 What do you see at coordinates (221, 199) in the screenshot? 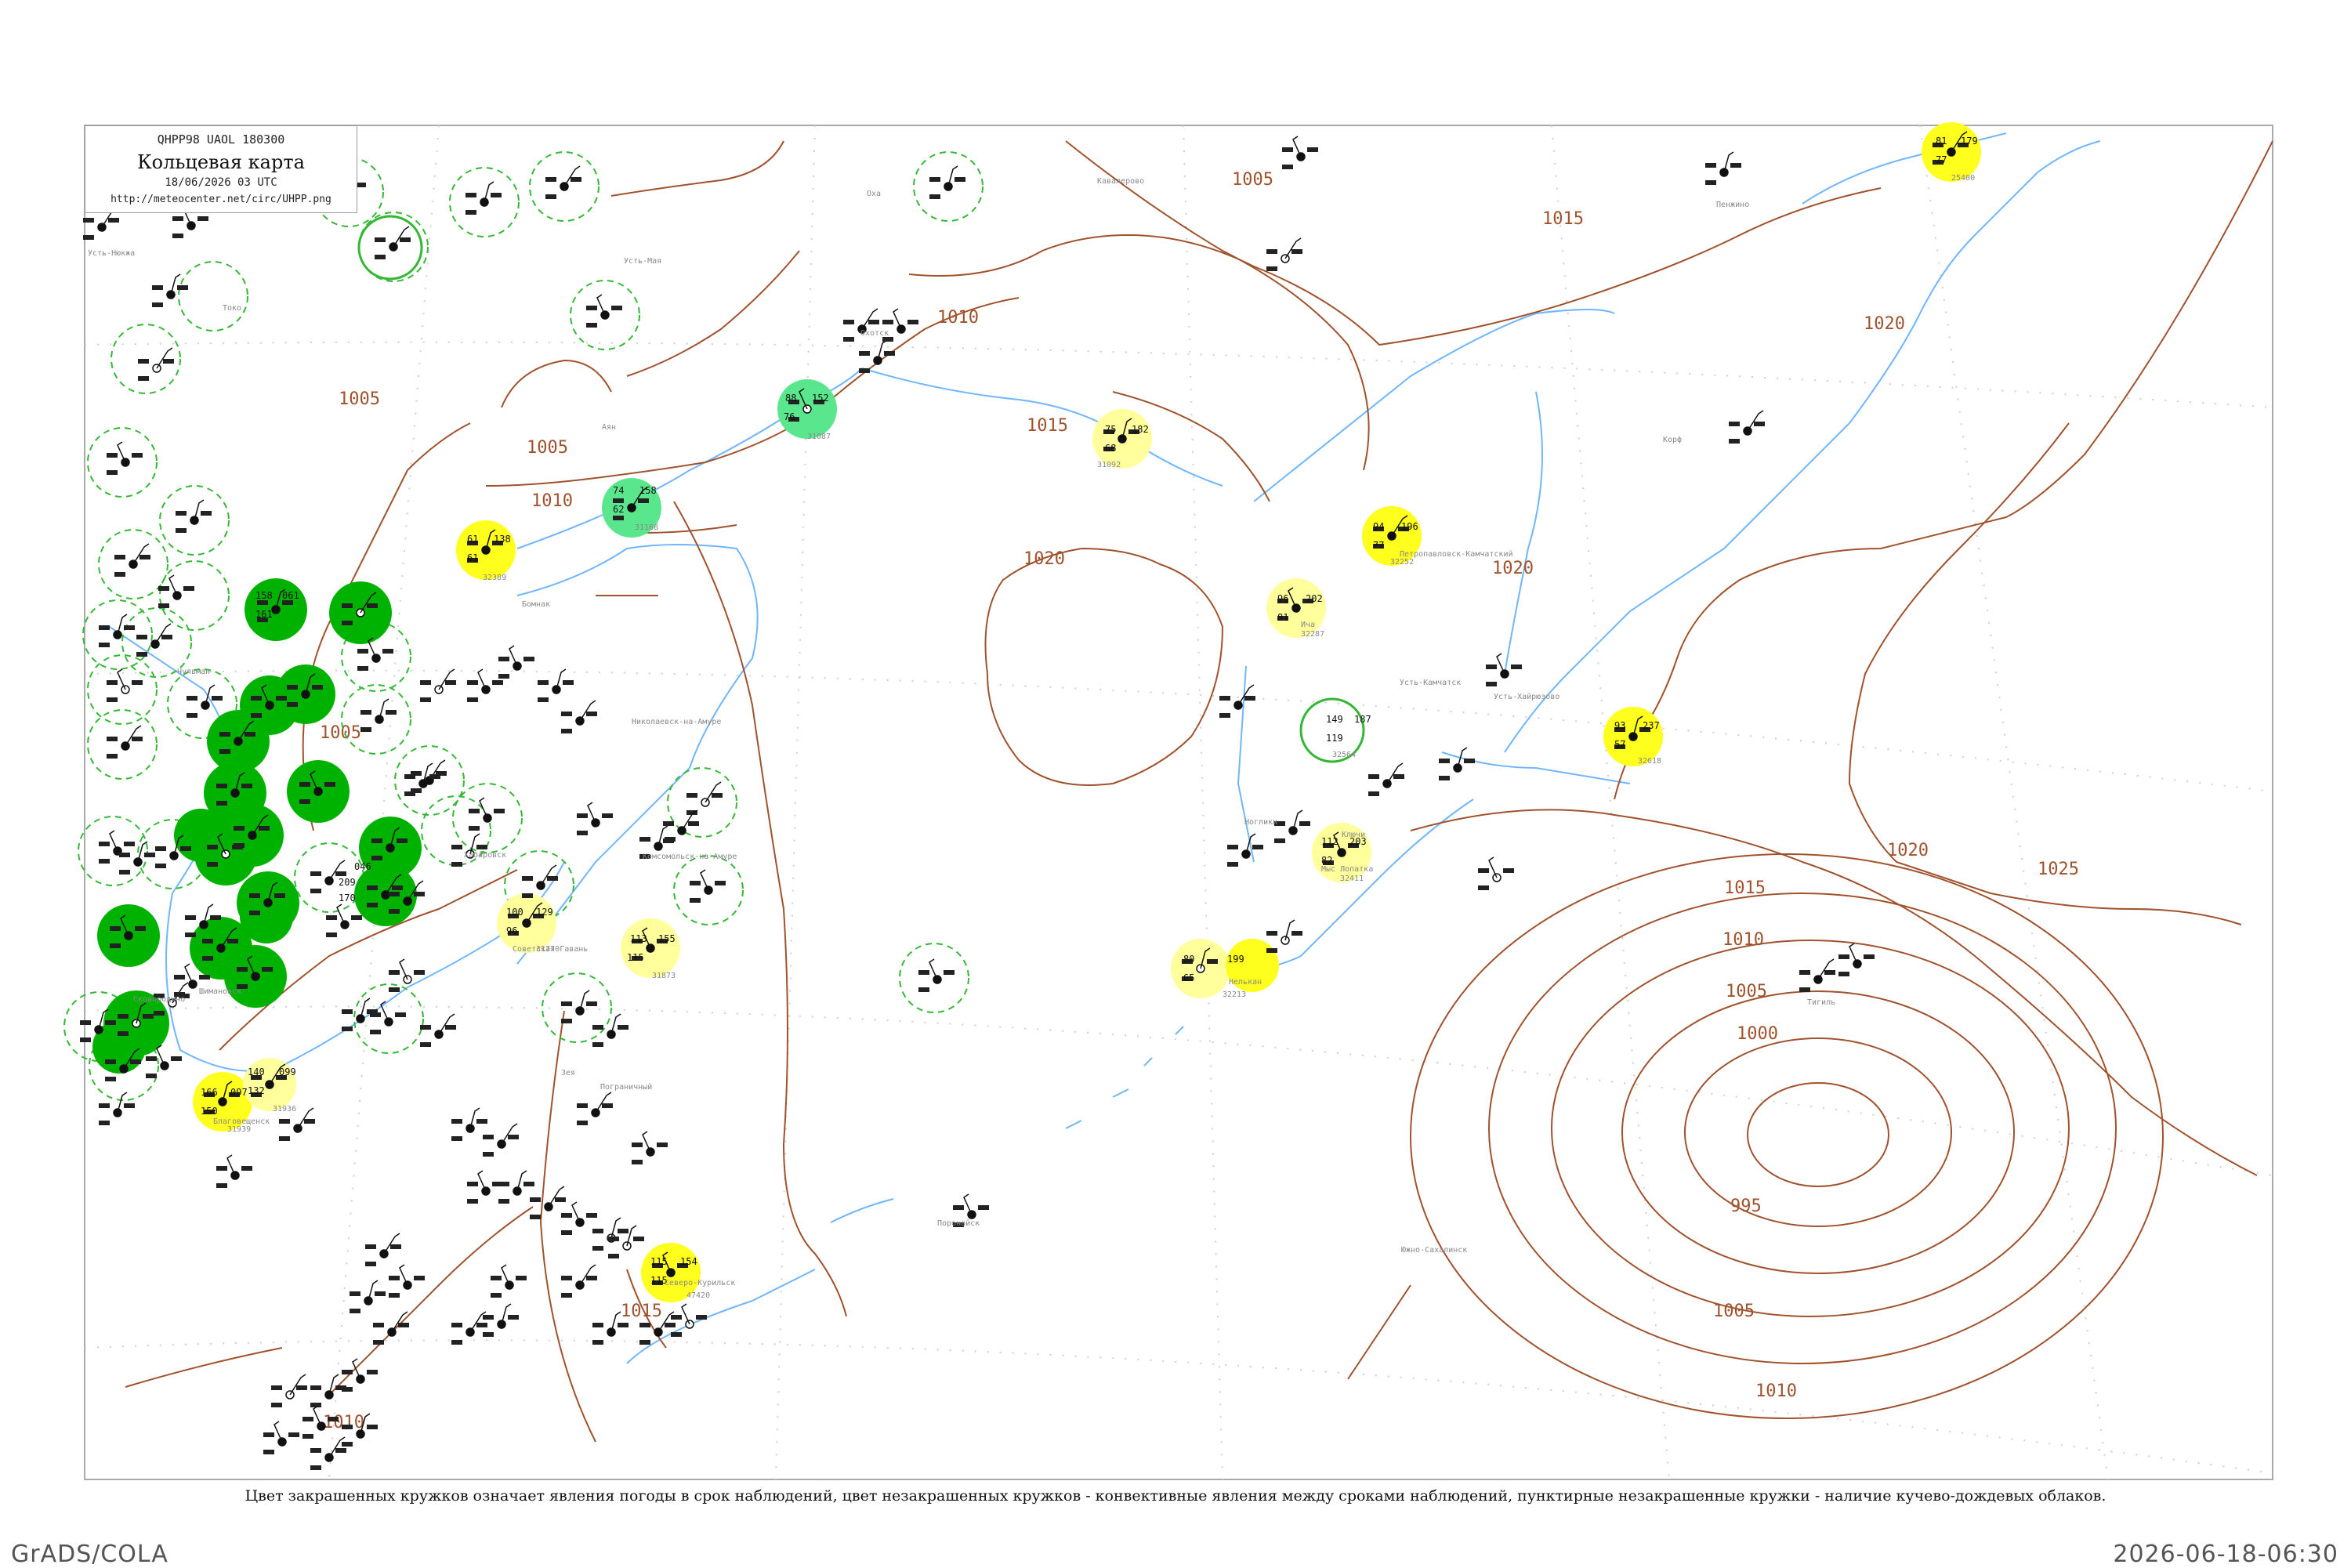
I see `map-url-link: http://meteocenter.net/circ/UHPP.png` at bounding box center [221, 199].